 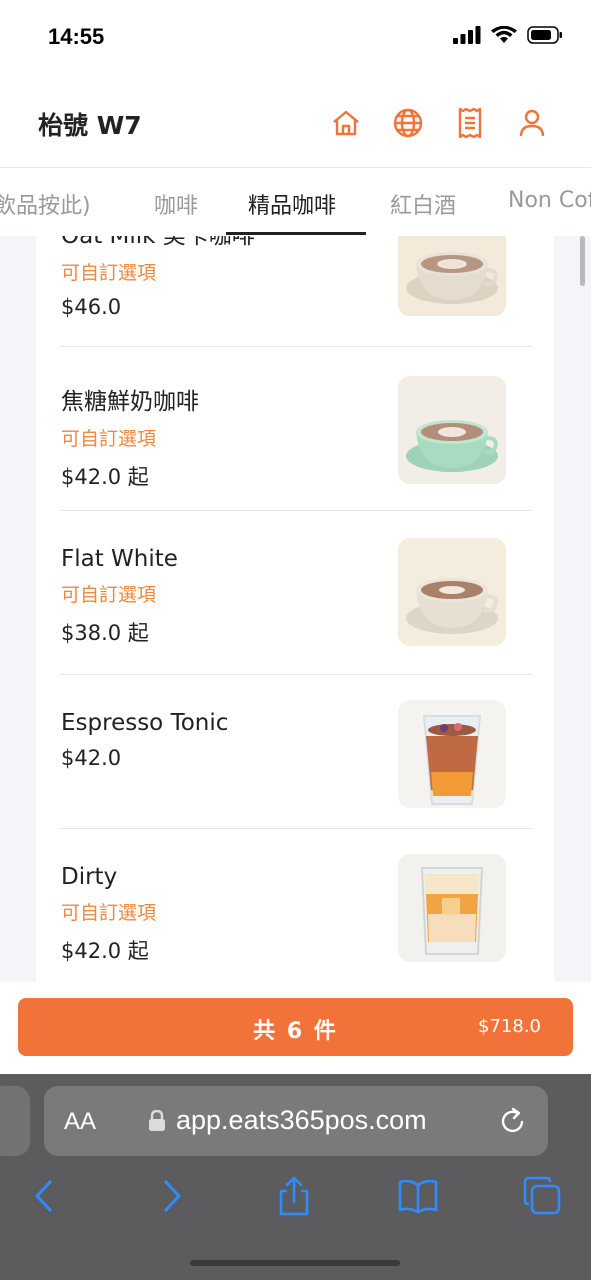 I want to click on cart-total: $718.0, so click(x=509, y=1026).